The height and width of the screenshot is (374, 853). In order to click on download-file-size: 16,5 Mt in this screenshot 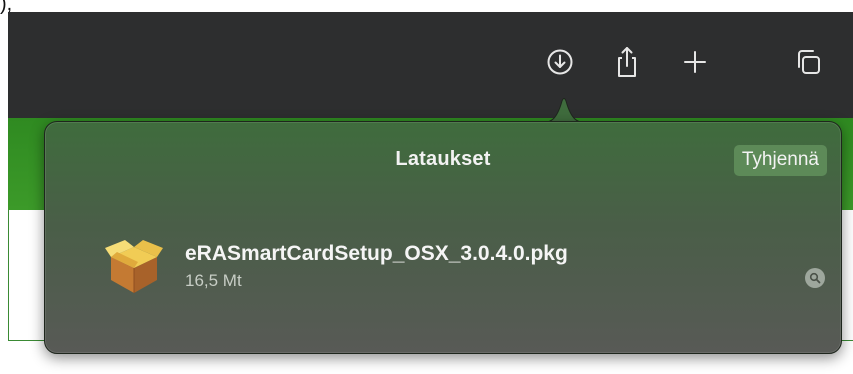, I will do `click(213, 280)`.